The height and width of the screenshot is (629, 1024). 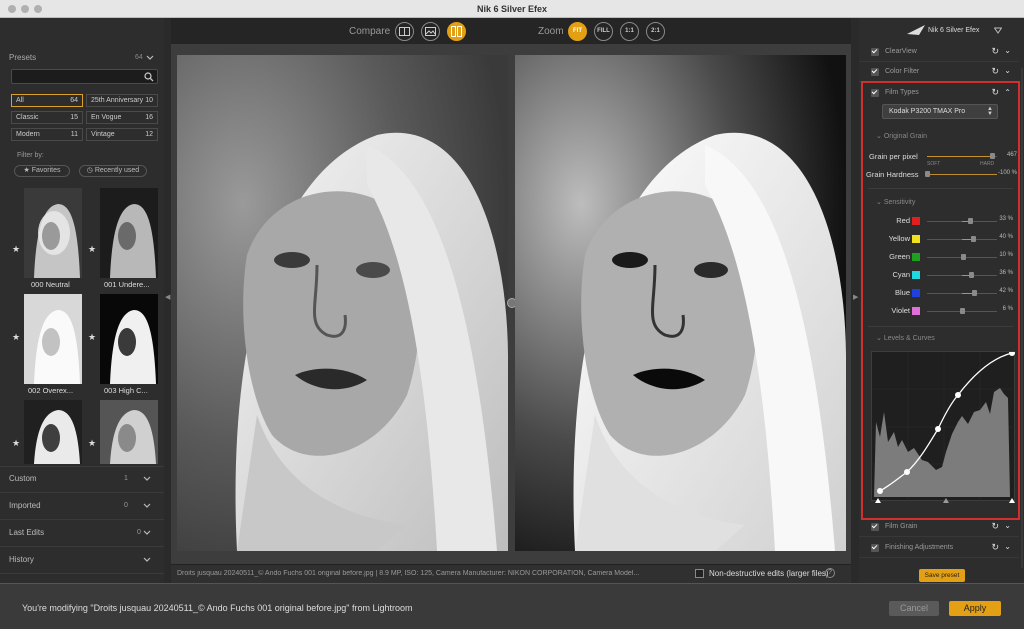 I want to click on compare-split-button, so click(x=404, y=31).